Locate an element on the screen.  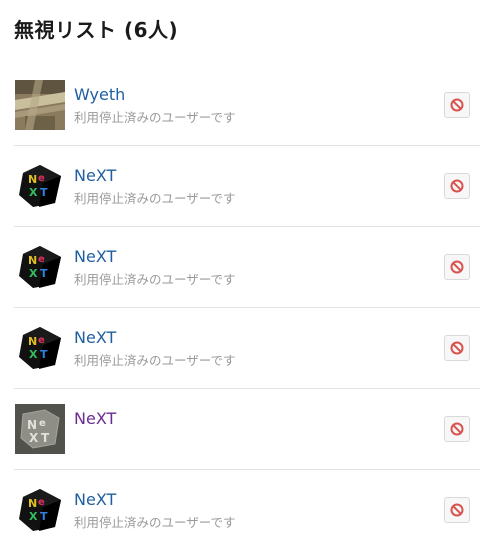
list-item: Wyeth 利用停止済みのユーザーです is located at coordinates (247, 105).